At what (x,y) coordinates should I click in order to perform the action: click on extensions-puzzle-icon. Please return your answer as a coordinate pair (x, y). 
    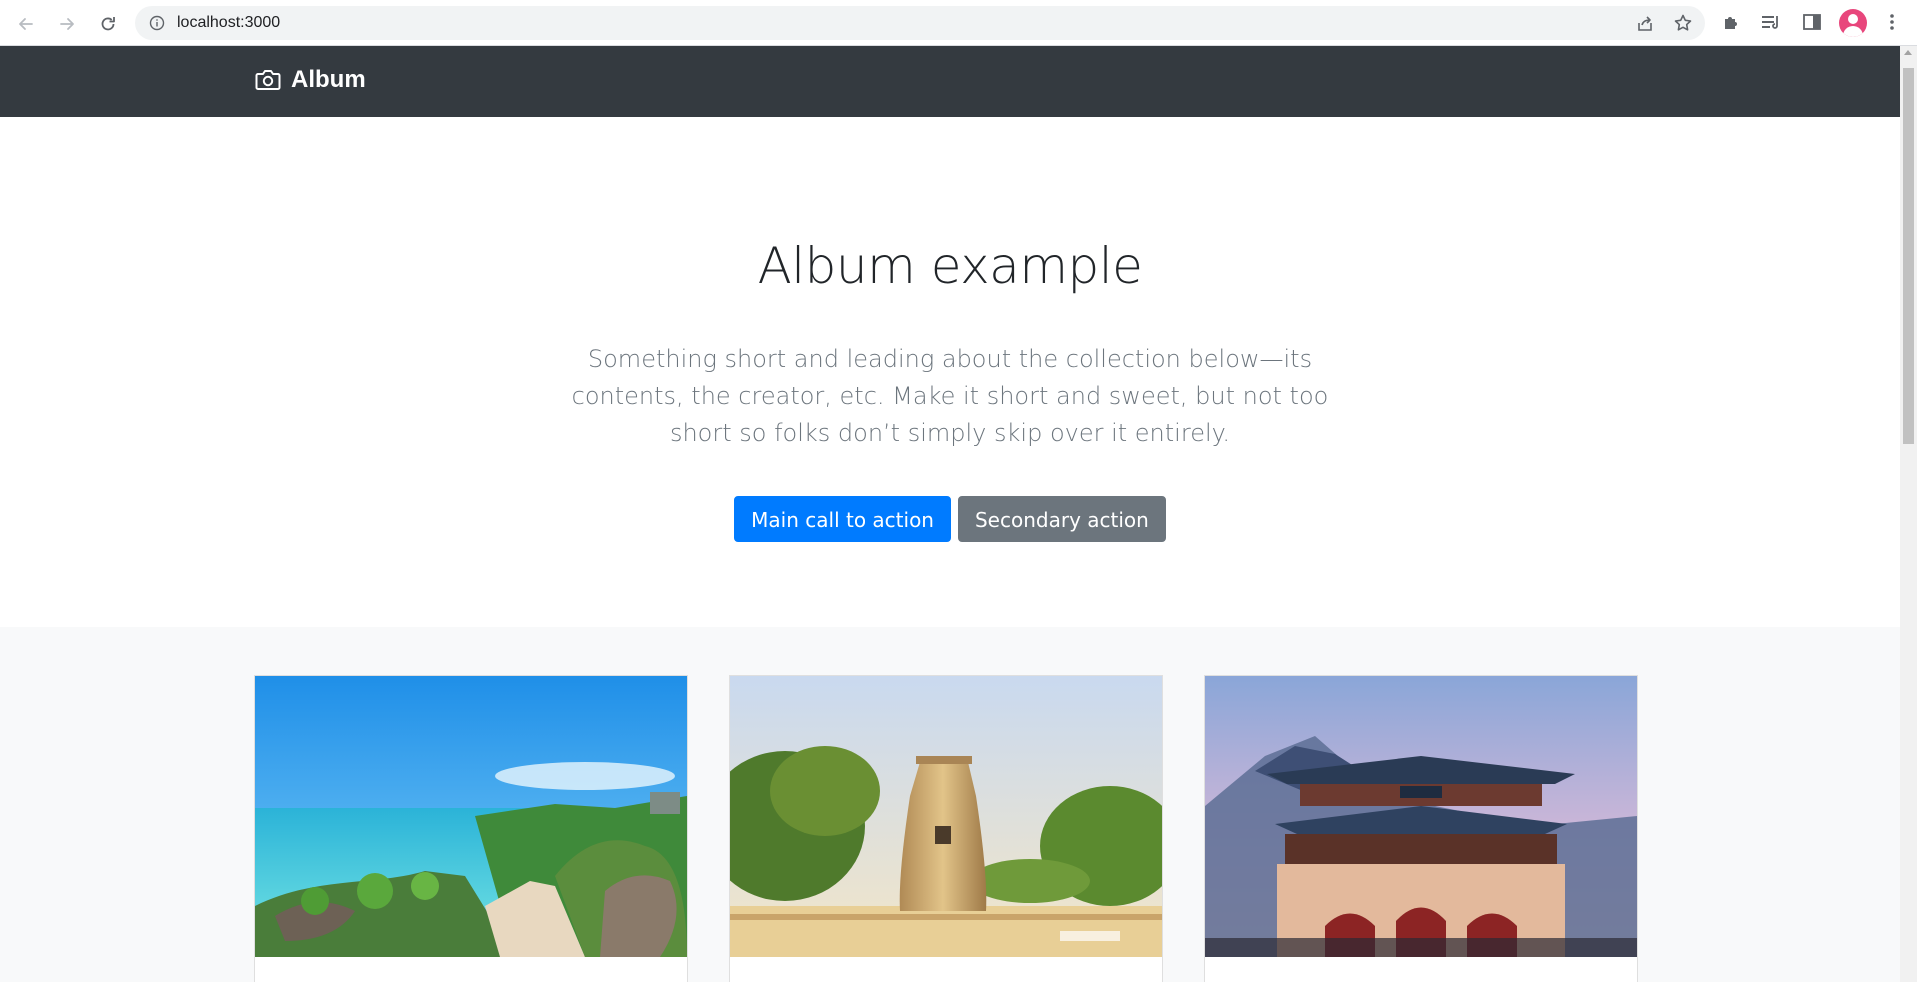
    Looking at the image, I should click on (1732, 22).